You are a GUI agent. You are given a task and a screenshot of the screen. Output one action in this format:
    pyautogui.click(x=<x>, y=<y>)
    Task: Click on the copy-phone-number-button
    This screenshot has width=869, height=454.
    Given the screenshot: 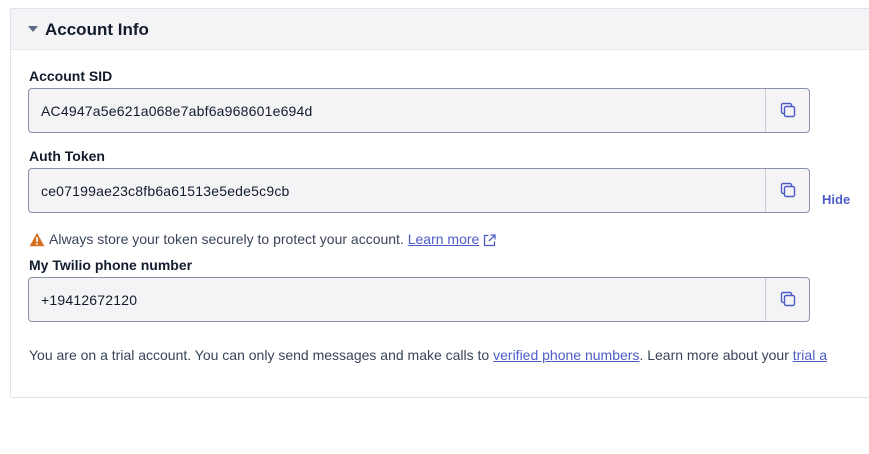 What is the action you would take?
    pyautogui.click(x=787, y=299)
    